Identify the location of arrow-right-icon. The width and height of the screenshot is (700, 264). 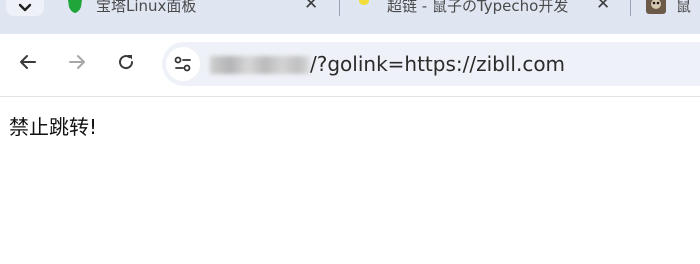
(77, 62).